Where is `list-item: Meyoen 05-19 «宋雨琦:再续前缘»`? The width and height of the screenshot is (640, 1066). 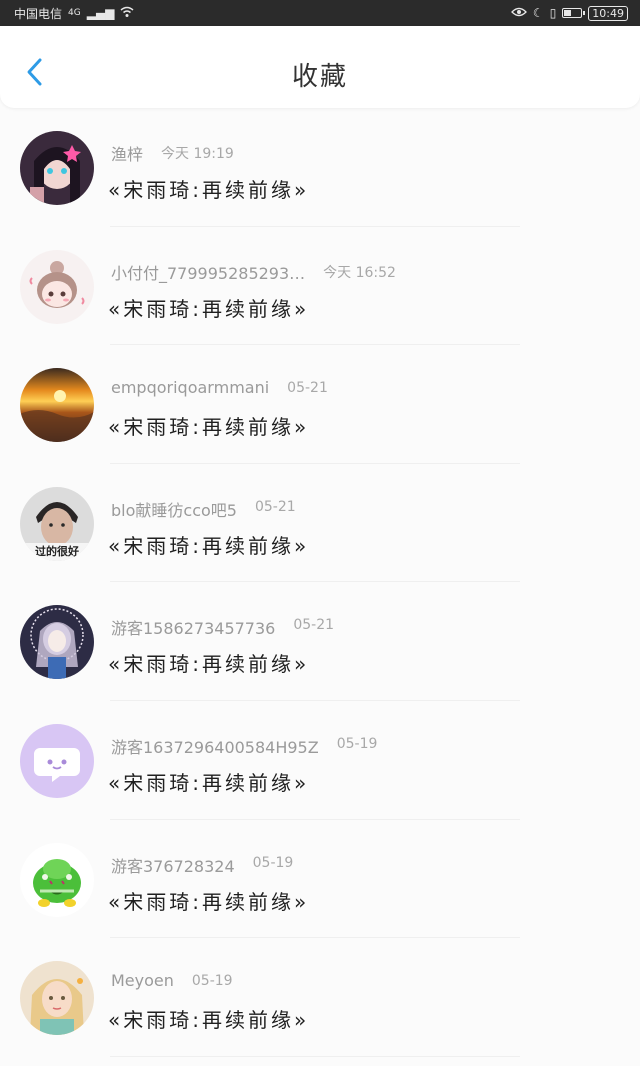
list-item: Meyoen 05-19 «宋雨琦:再续前缘» is located at coordinates (320, 997).